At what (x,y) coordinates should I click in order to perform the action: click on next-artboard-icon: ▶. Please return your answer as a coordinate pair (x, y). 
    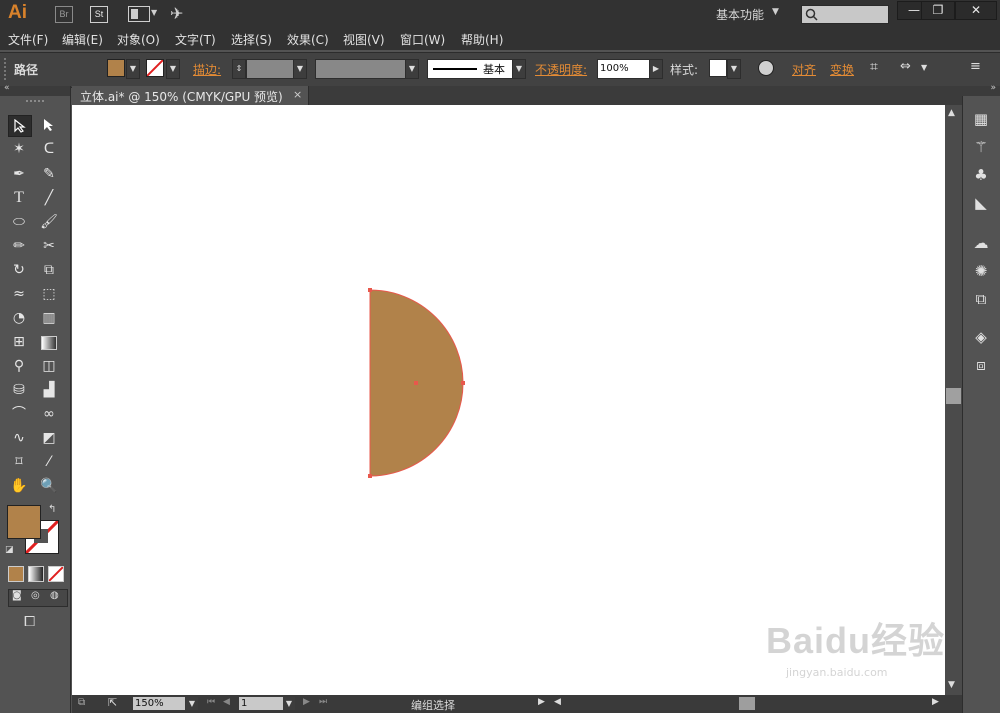
    Looking at the image, I should click on (306, 702).